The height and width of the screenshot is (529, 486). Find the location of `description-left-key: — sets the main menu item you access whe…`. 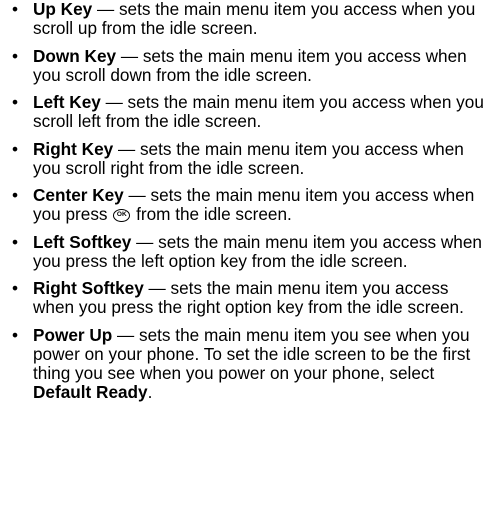

description-left-key: — sets the main menu item you access whe… is located at coordinates (258, 111).